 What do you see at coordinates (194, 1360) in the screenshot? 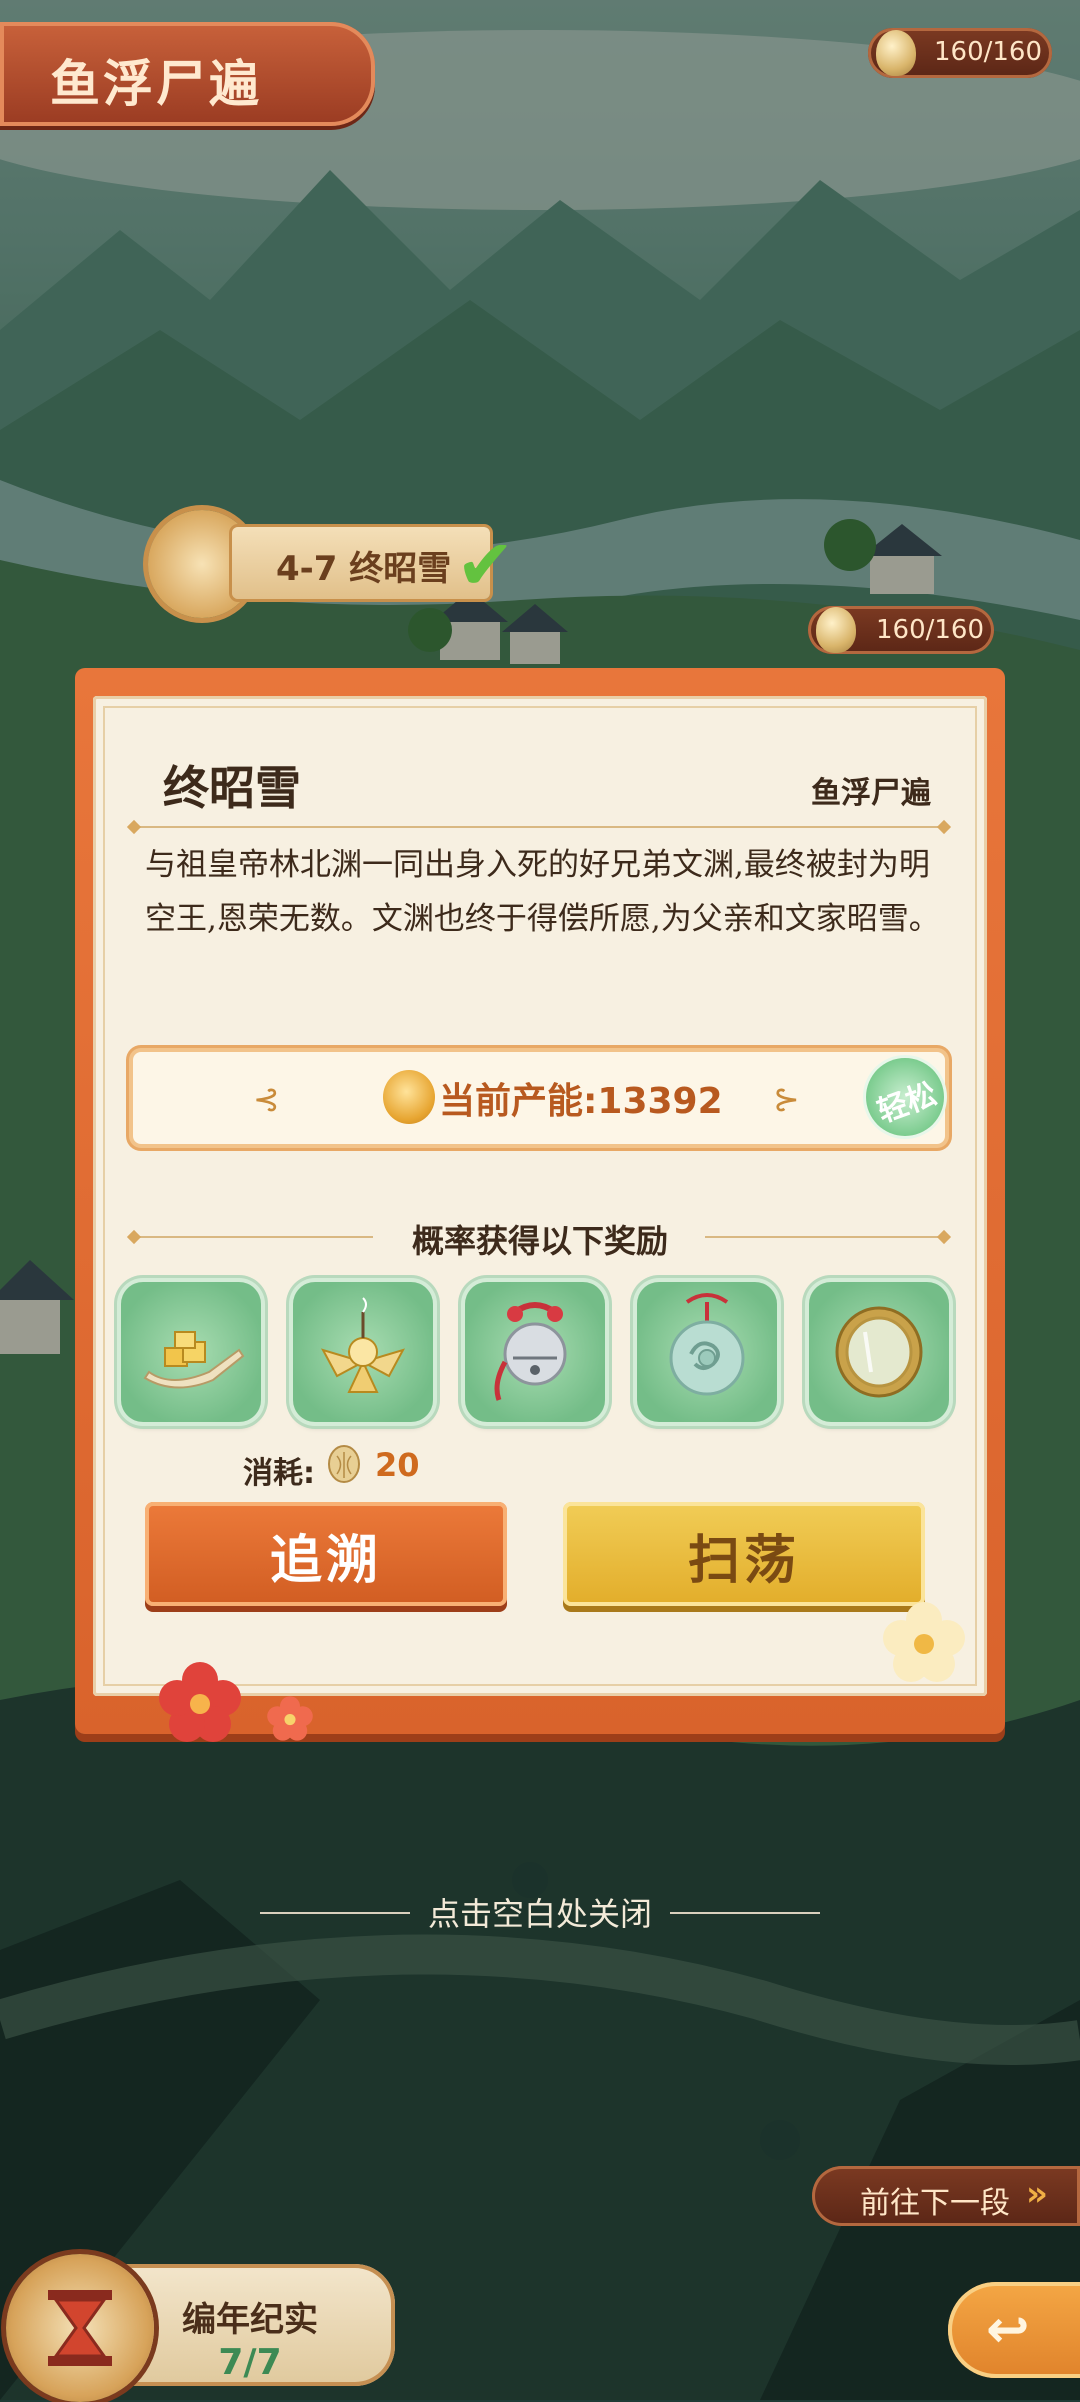
I see `gold-ingot-spoon-icon` at bounding box center [194, 1360].